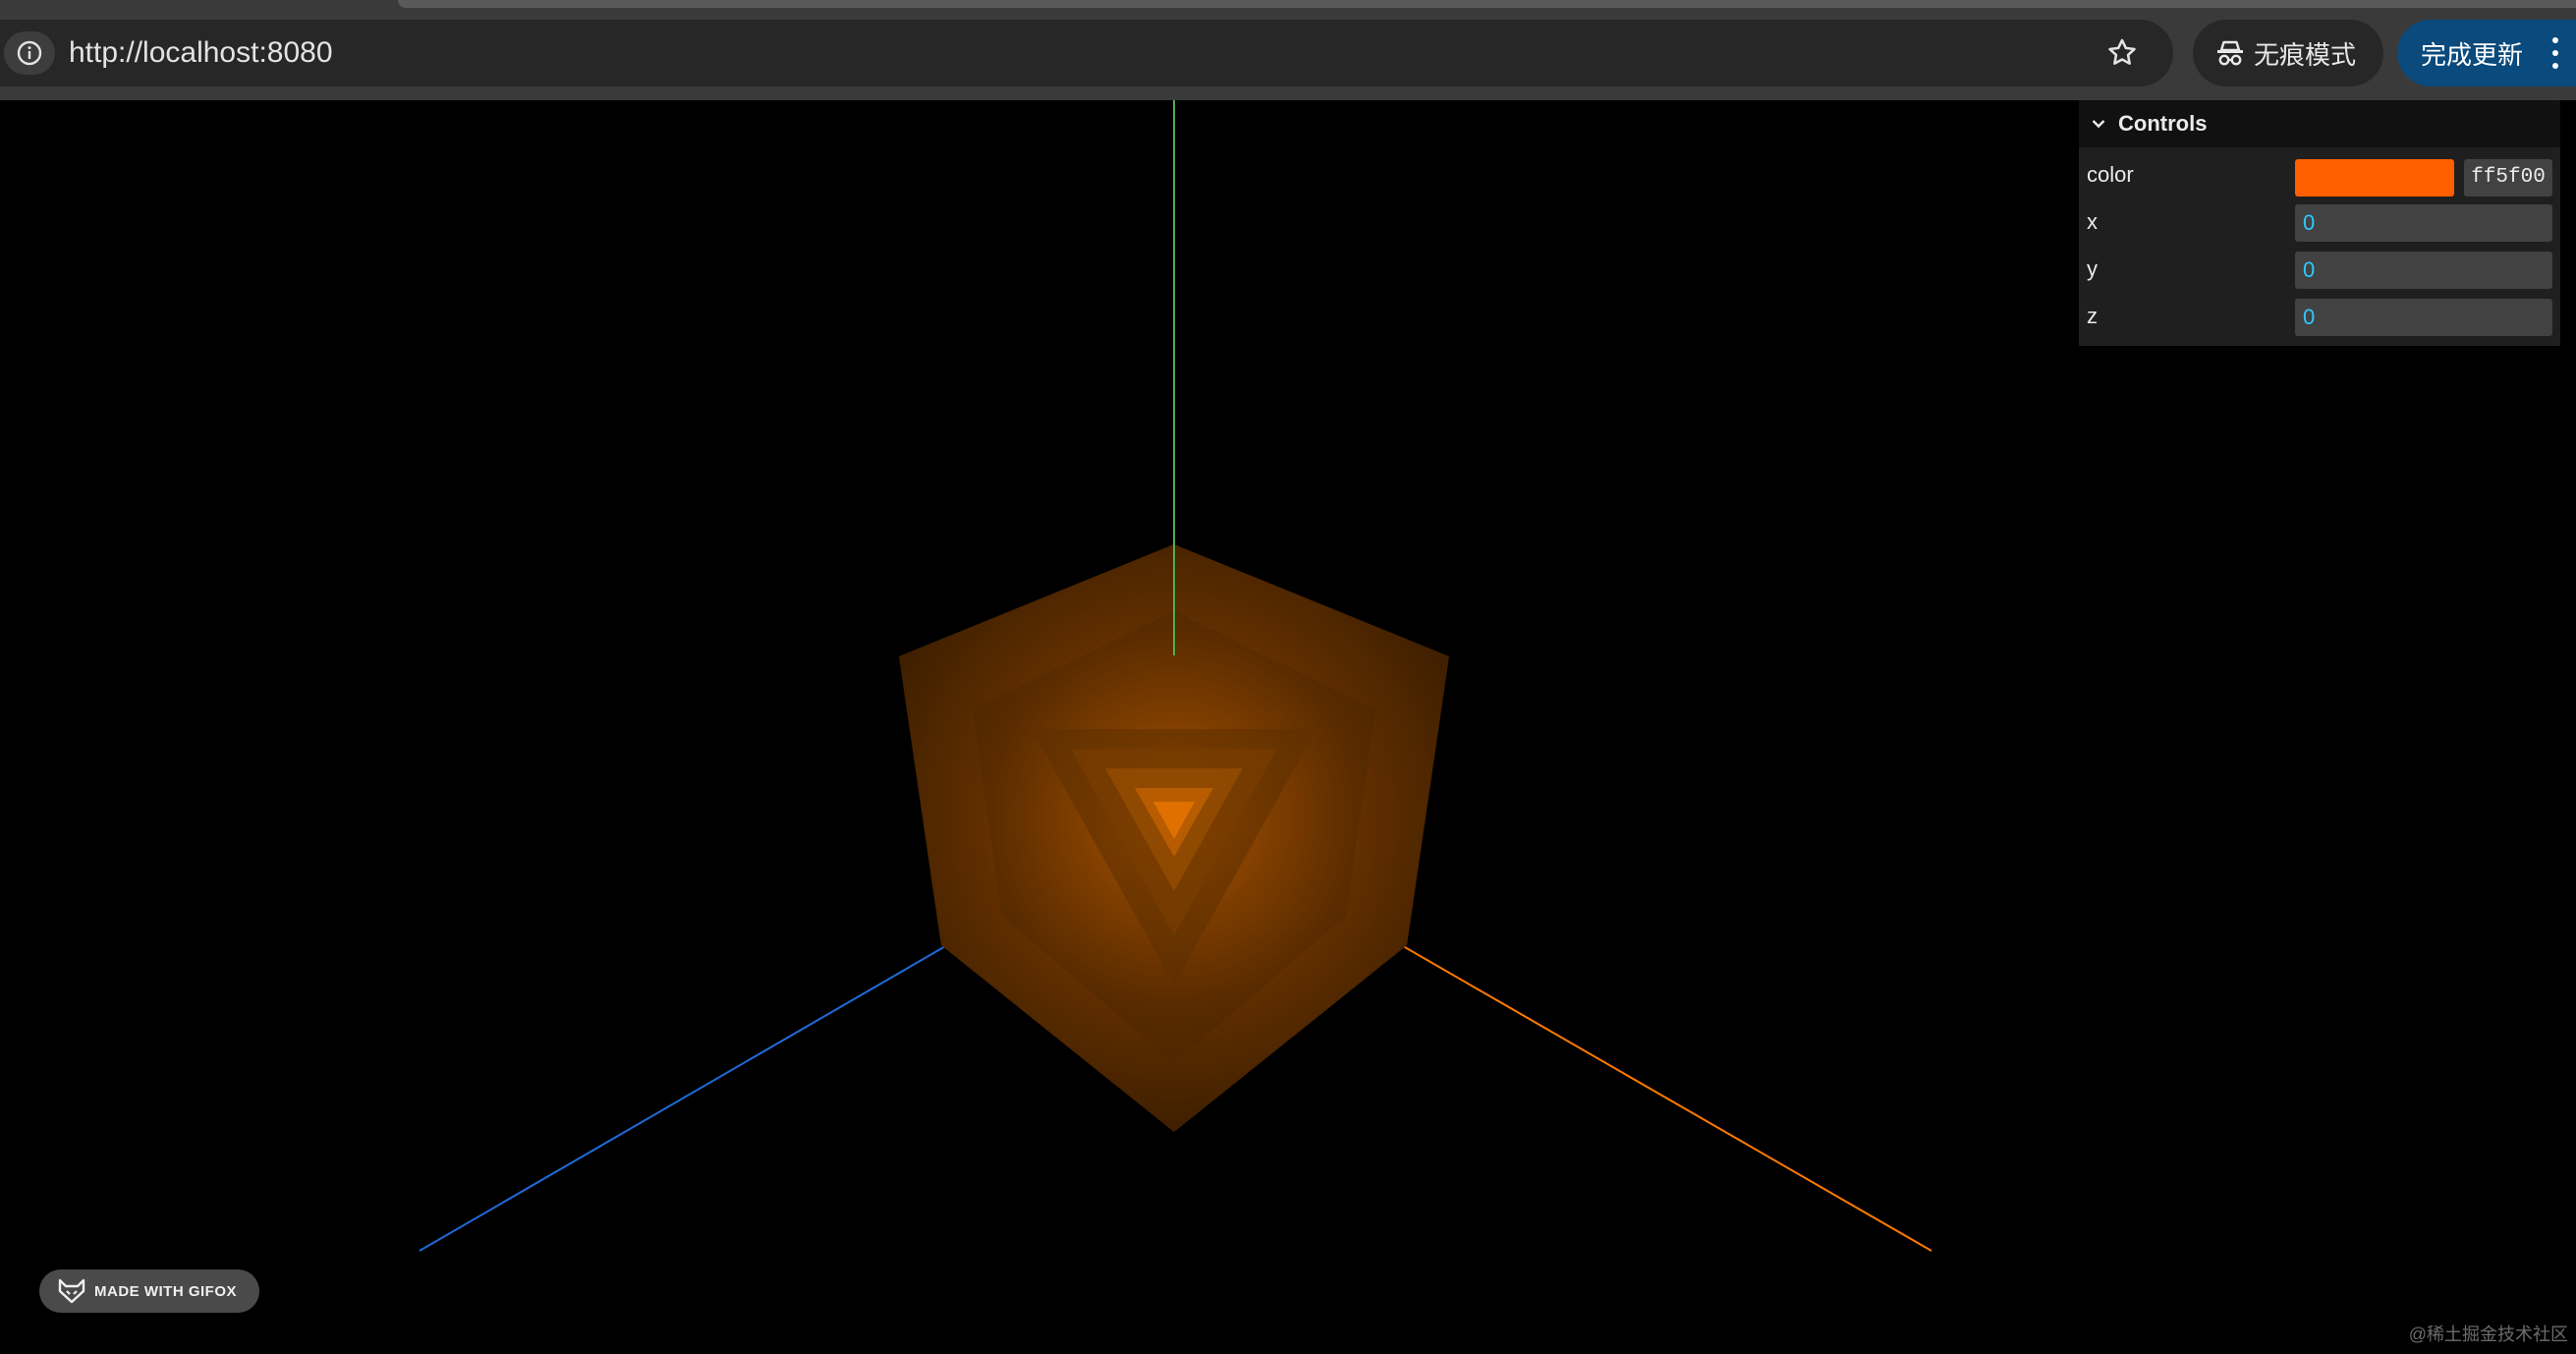  I want to click on controls-title: Controls, so click(2163, 123).